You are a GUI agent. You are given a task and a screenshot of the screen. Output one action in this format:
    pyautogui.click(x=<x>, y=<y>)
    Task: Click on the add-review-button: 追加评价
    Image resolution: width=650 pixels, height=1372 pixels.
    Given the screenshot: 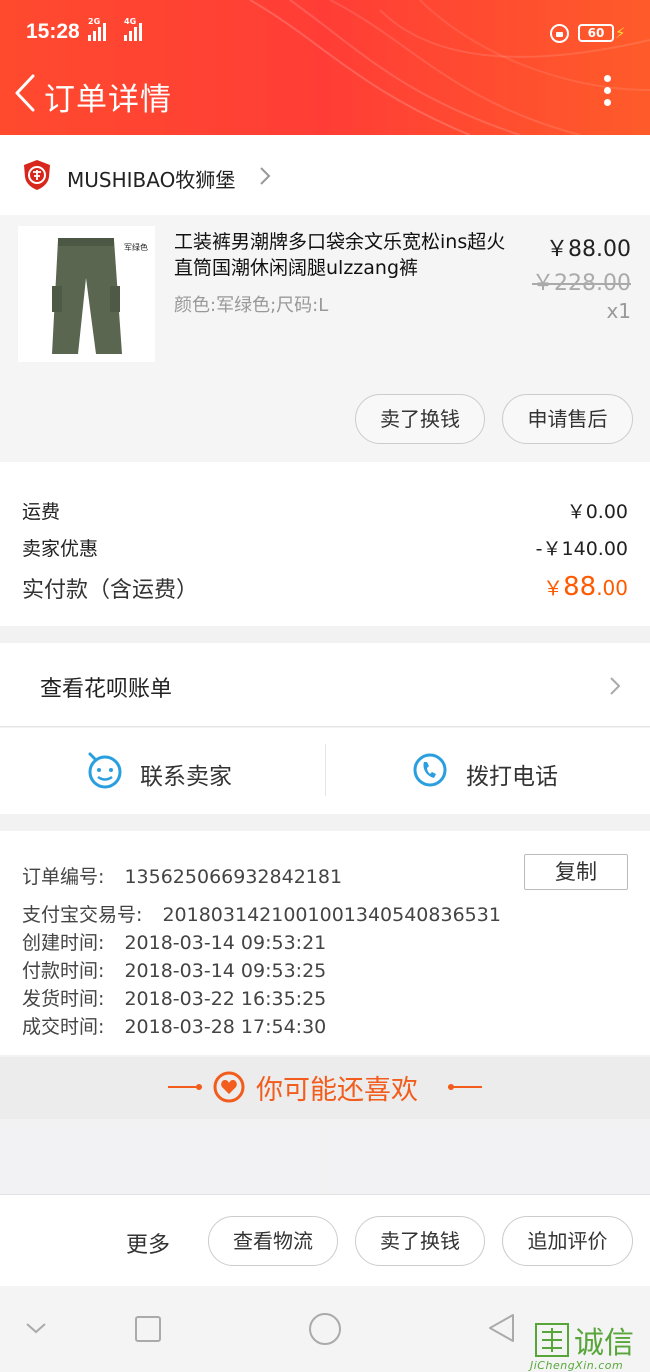 What is the action you would take?
    pyautogui.click(x=567, y=1241)
    